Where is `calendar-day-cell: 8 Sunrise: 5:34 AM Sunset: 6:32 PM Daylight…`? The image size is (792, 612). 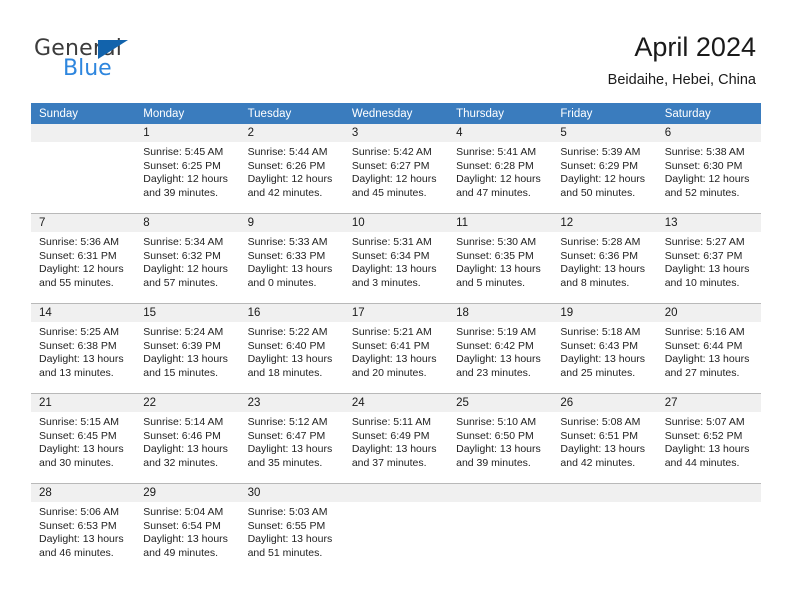 calendar-day-cell: 8 Sunrise: 5:34 AM Sunset: 6:32 PM Daylight… is located at coordinates (187, 258).